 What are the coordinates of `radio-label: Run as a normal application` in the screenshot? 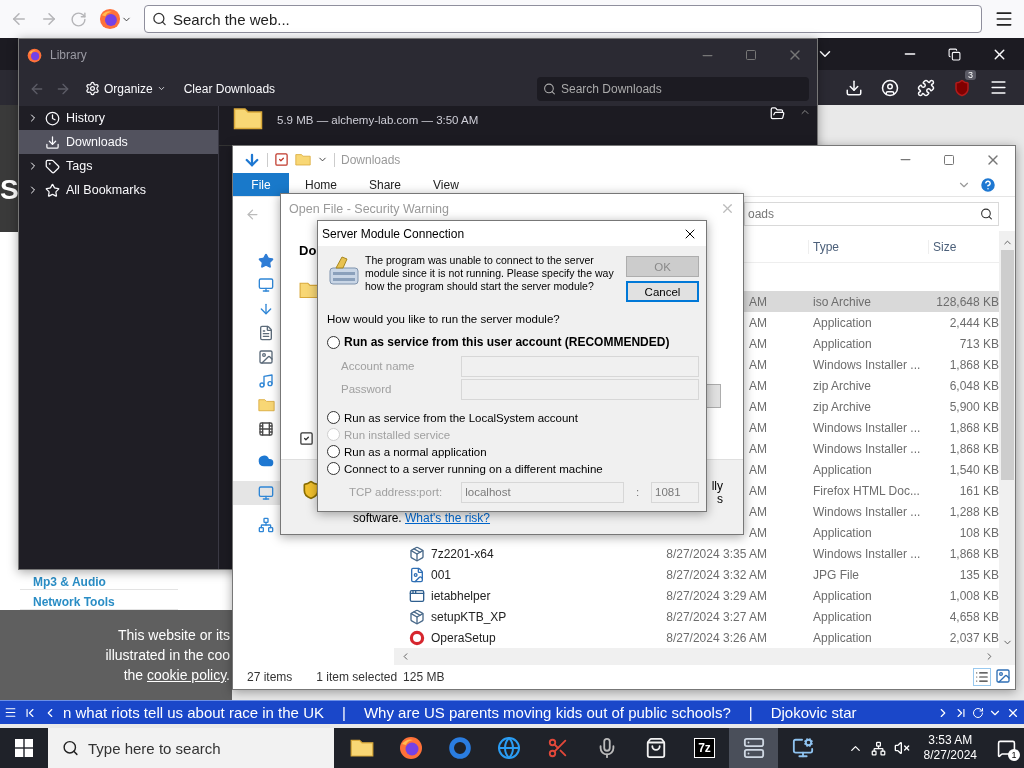 It's located at (415, 451).